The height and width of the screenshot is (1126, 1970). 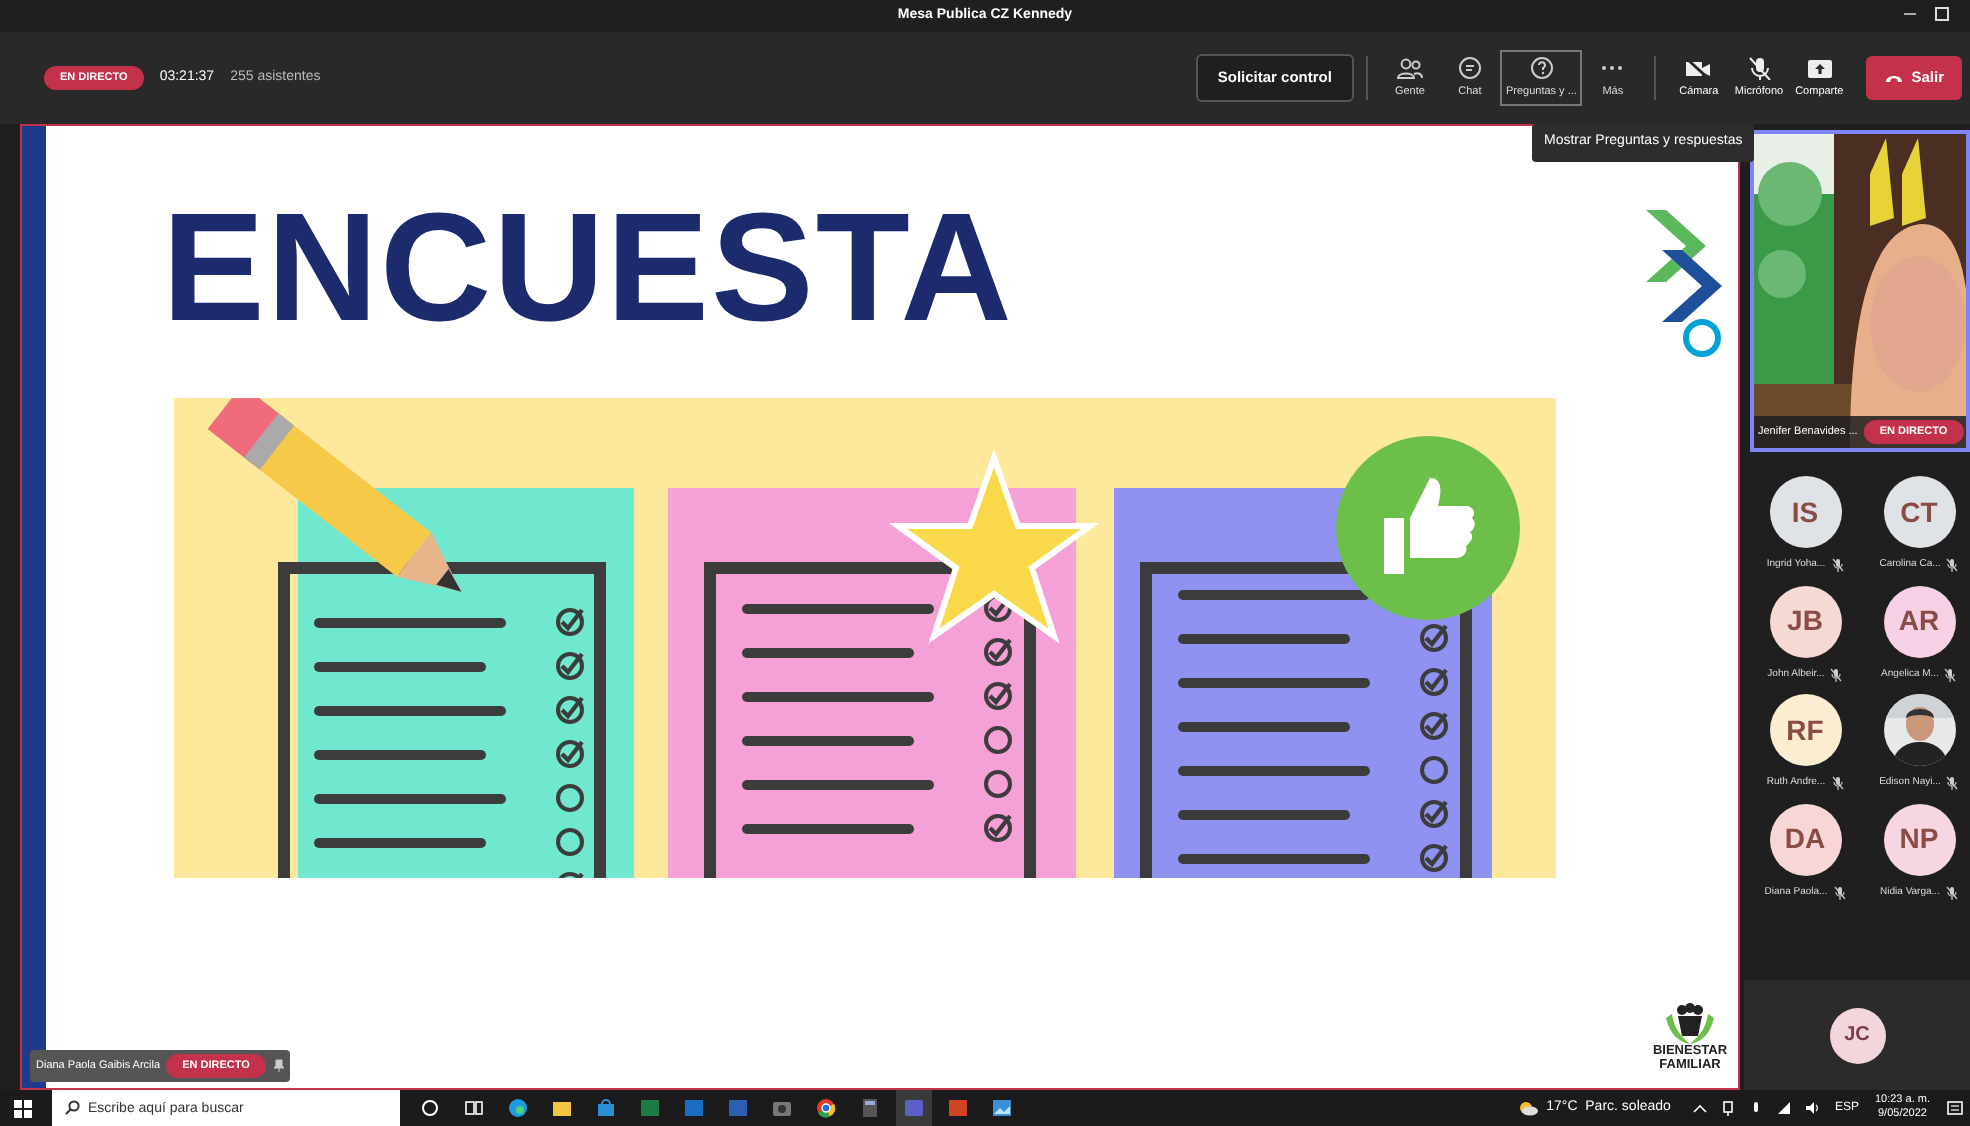 What do you see at coordinates (1784, 1108) in the screenshot?
I see `wifi-icon` at bounding box center [1784, 1108].